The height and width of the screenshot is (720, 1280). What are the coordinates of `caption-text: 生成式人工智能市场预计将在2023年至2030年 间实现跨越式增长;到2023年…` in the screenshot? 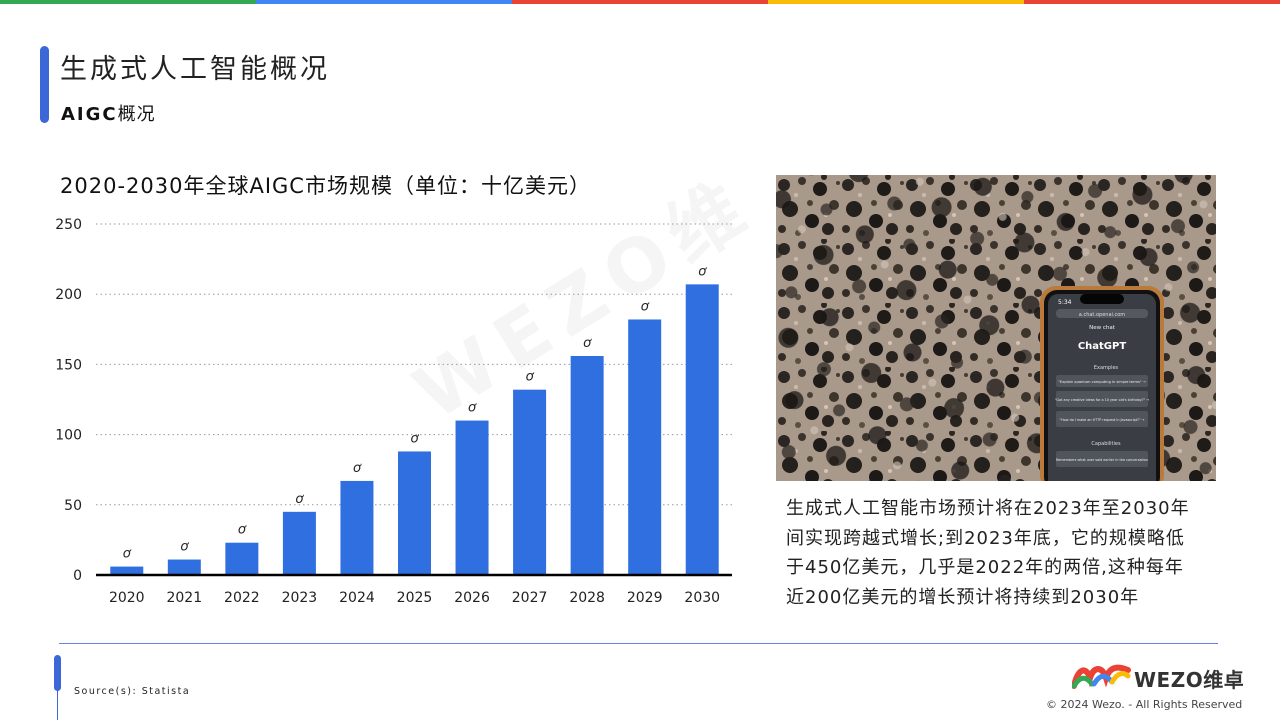 It's located at (1011, 553).